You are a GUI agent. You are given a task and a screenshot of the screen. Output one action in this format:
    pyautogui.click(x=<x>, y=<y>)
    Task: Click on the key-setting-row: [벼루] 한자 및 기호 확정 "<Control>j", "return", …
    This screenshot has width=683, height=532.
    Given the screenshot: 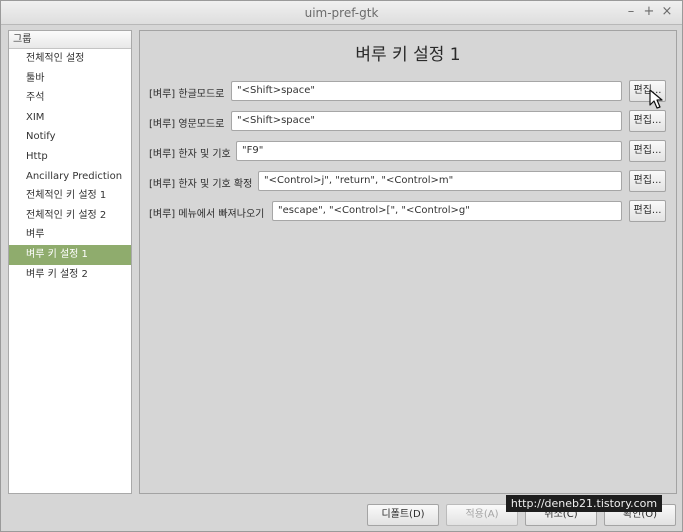 What is the action you would take?
    pyautogui.click(x=408, y=181)
    